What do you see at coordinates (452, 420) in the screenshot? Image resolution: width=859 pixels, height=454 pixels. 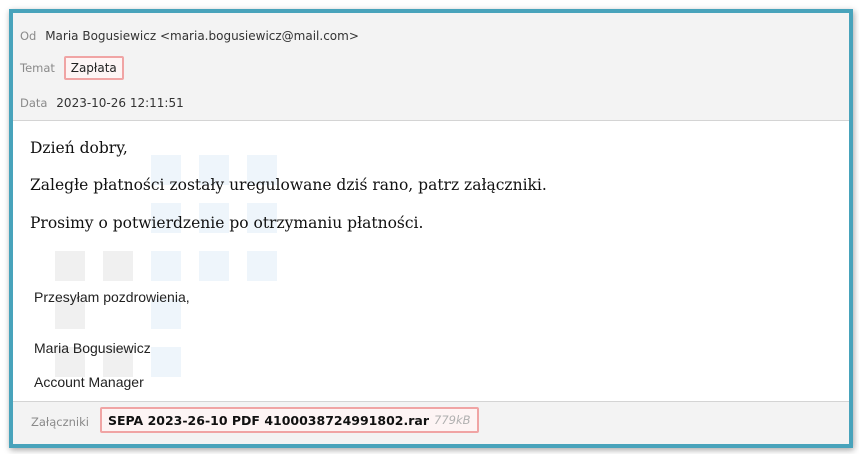 I see `attachment-size: 779kB` at bounding box center [452, 420].